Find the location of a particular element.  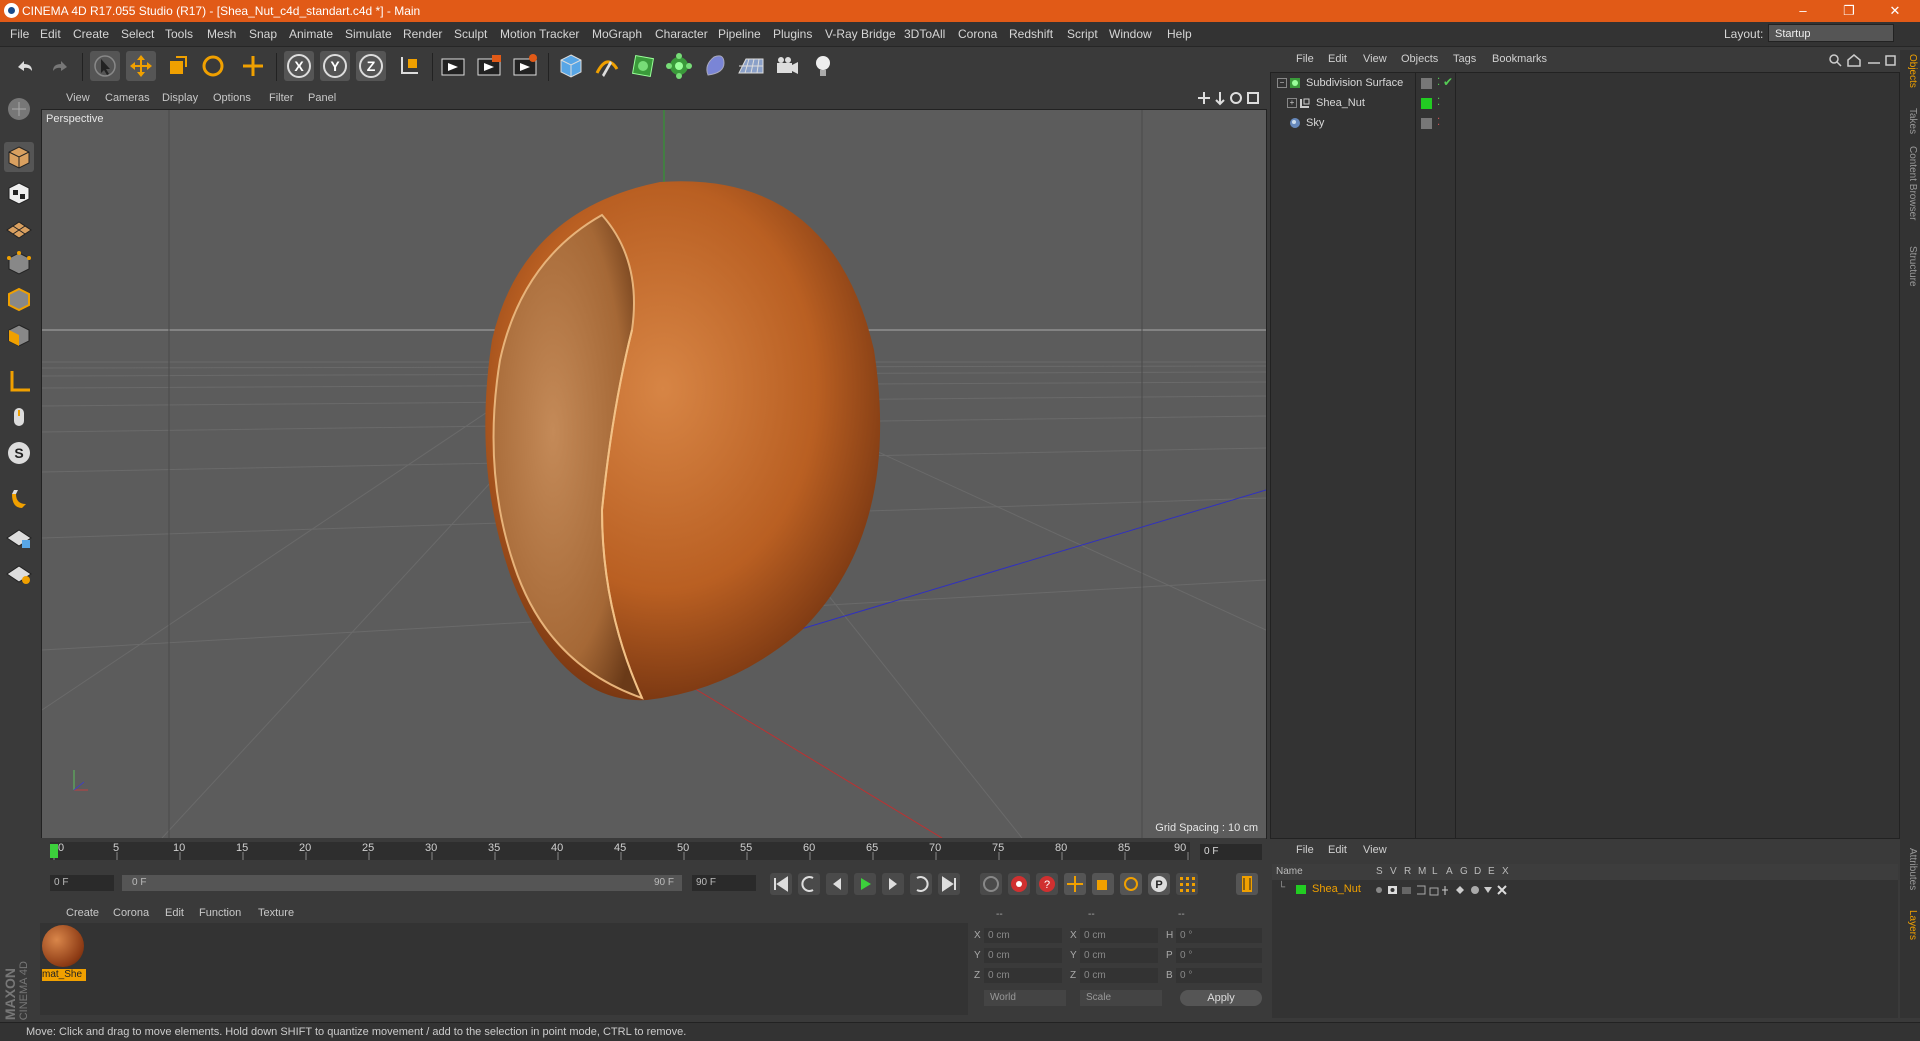

layer-name: Shea_Nut is located at coordinates (1336, 889).